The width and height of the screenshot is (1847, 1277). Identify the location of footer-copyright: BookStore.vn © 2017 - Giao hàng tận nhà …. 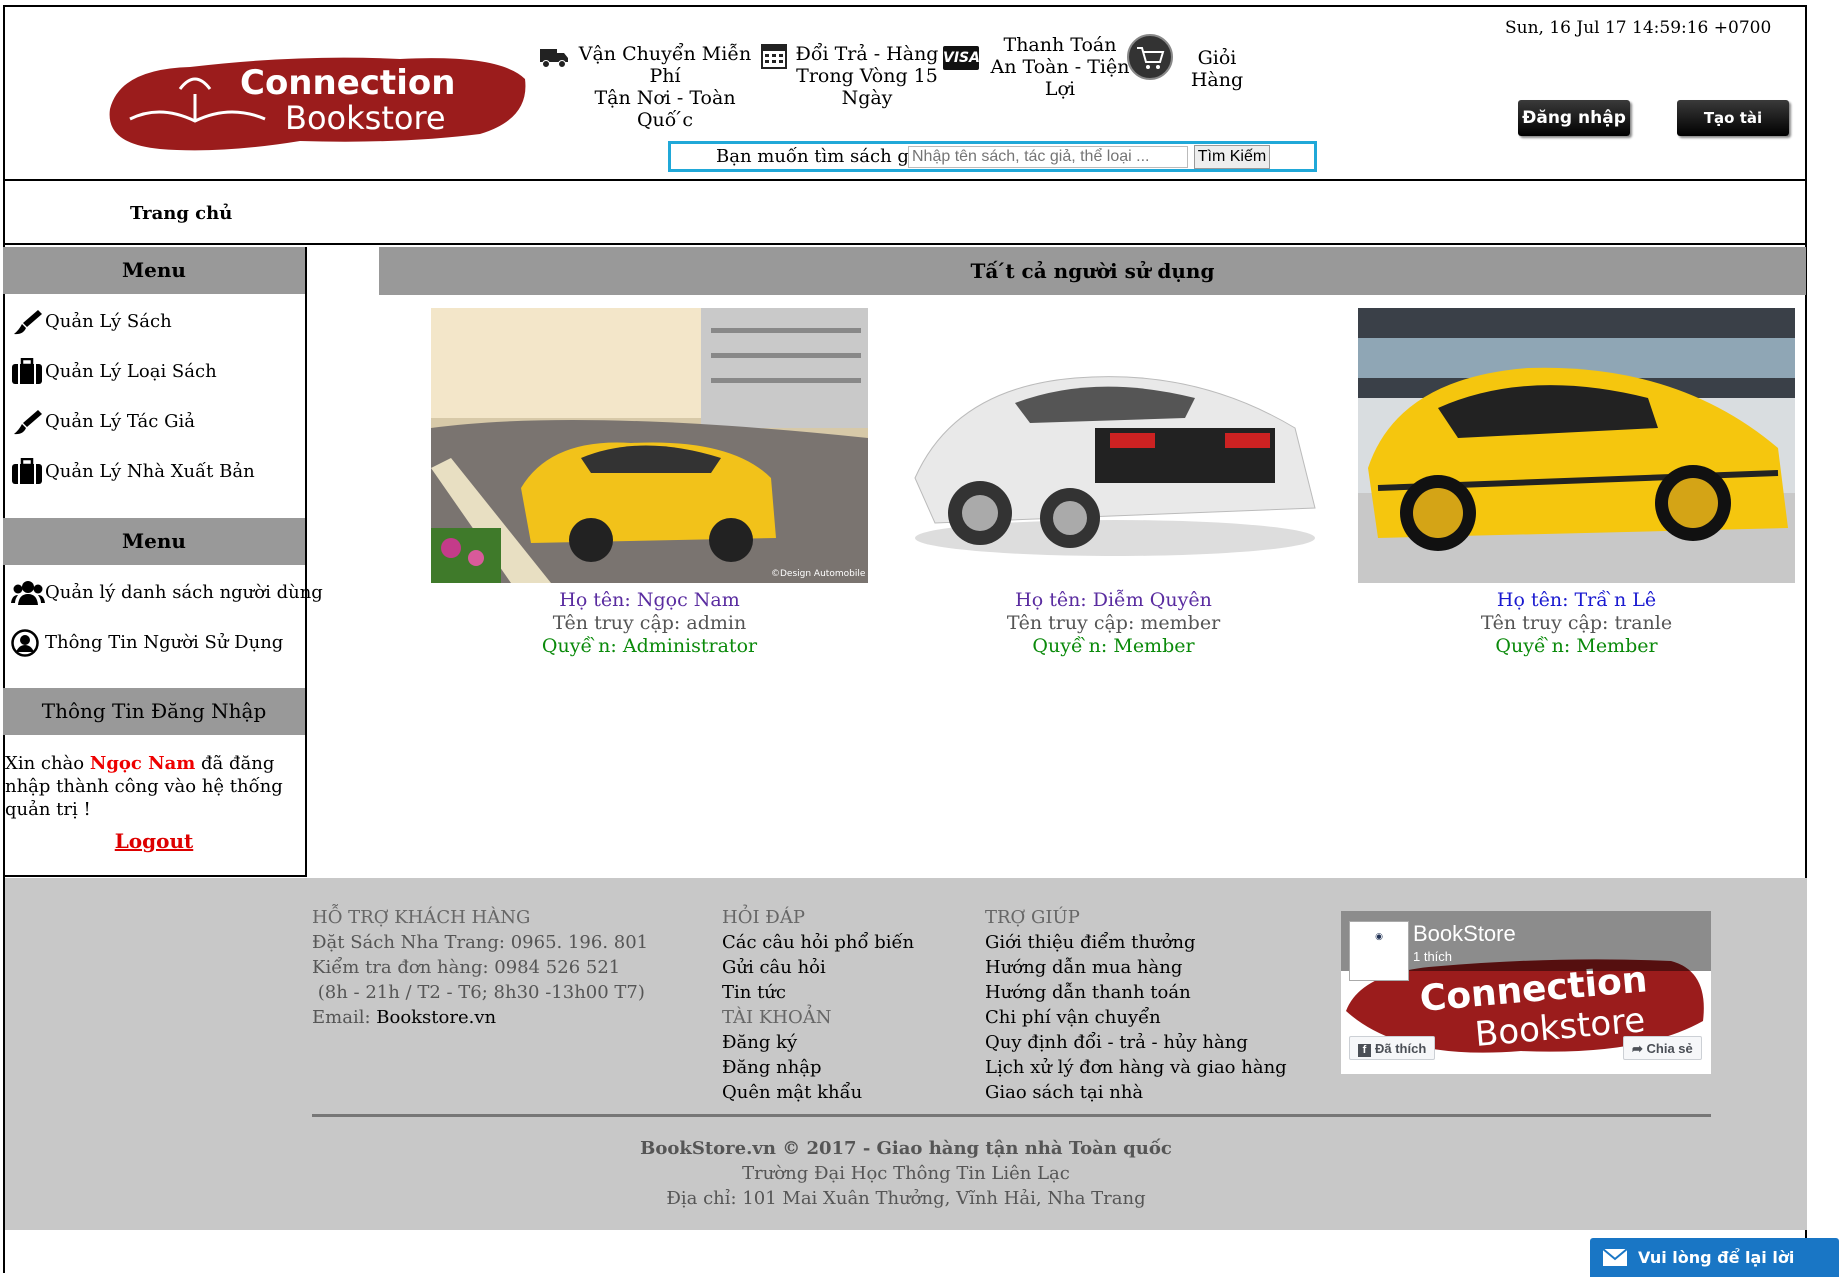
(906, 1148).